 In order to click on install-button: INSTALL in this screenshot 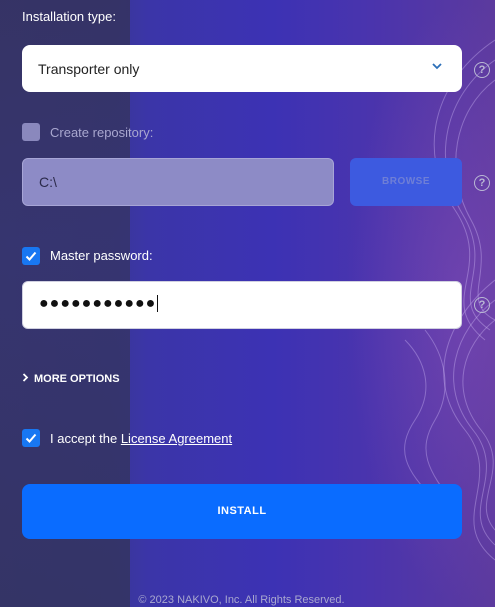, I will do `click(242, 511)`.